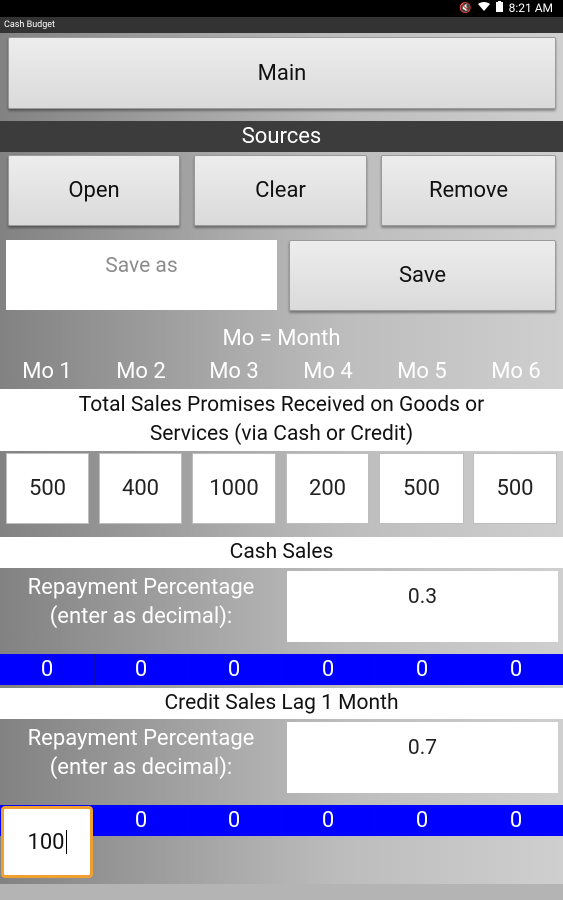 This screenshot has width=563, height=900. Describe the element at coordinates (516, 371) in the screenshot. I see `month-label: Mo 6` at that location.